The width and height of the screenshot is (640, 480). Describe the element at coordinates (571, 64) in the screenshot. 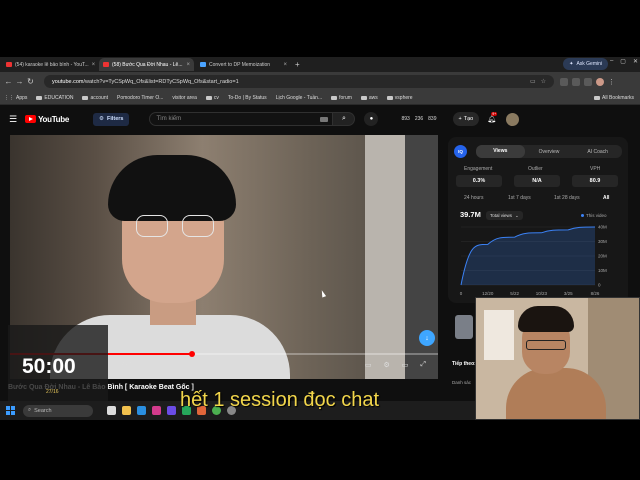

I see `sparkle-icon: ✦` at that location.